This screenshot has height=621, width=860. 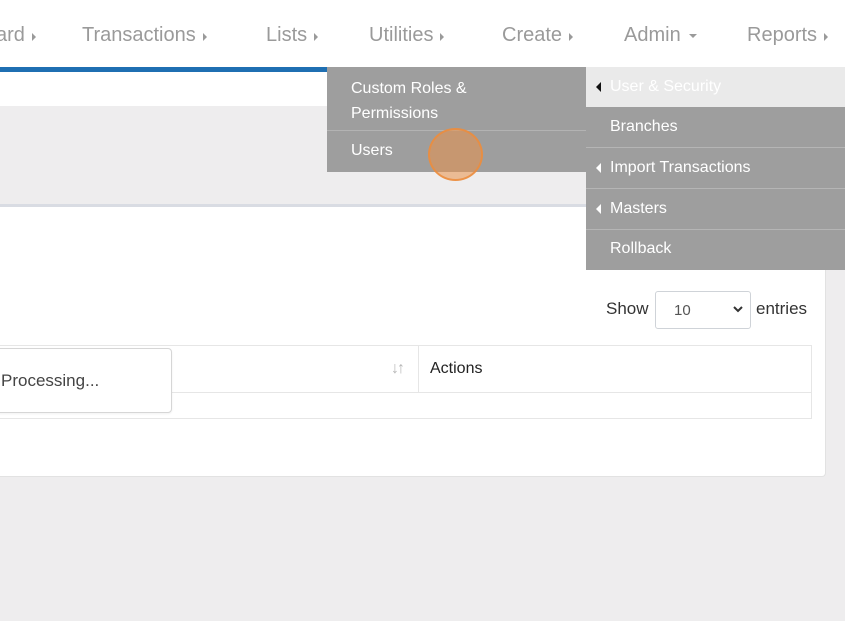 What do you see at coordinates (418, 369) in the screenshot?
I see `column-divider` at bounding box center [418, 369].